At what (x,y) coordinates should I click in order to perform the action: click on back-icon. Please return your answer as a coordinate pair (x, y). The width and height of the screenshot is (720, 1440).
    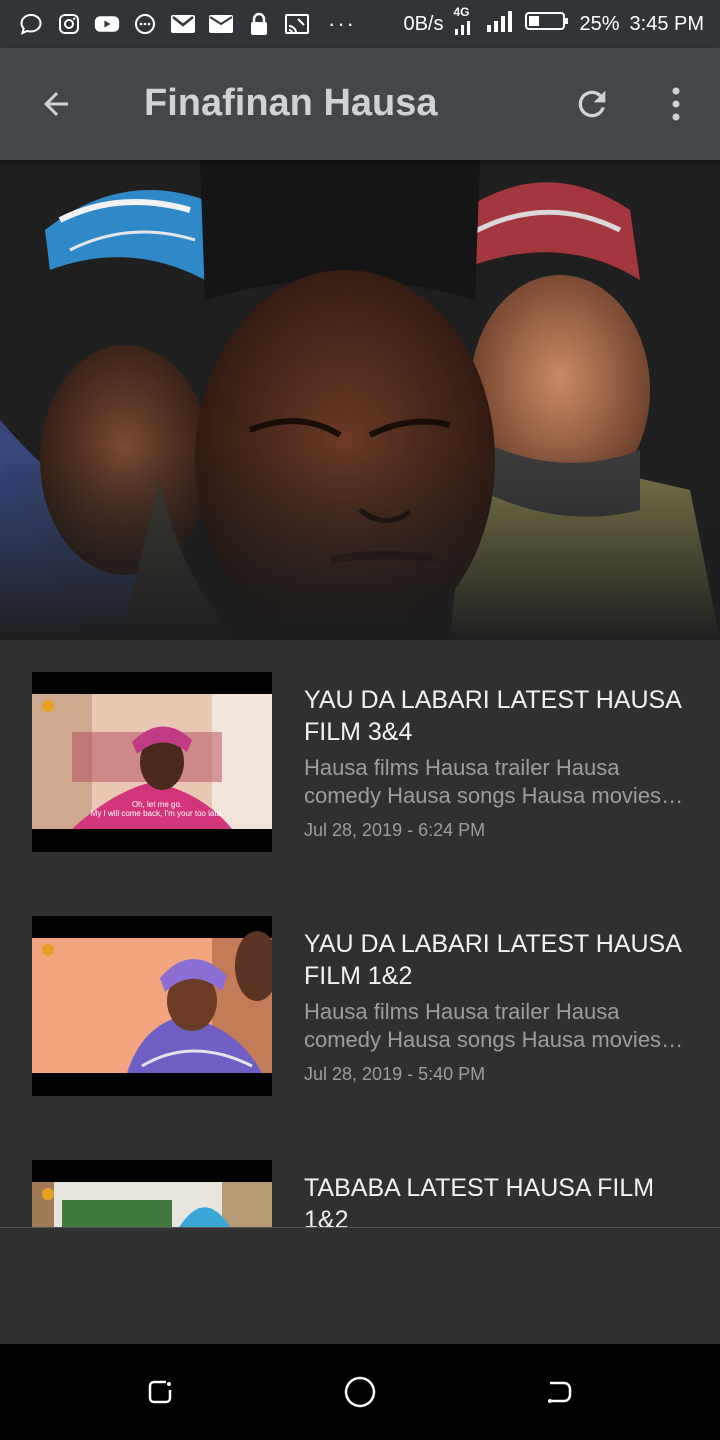
    Looking at the image, I should click on (560, 1392).